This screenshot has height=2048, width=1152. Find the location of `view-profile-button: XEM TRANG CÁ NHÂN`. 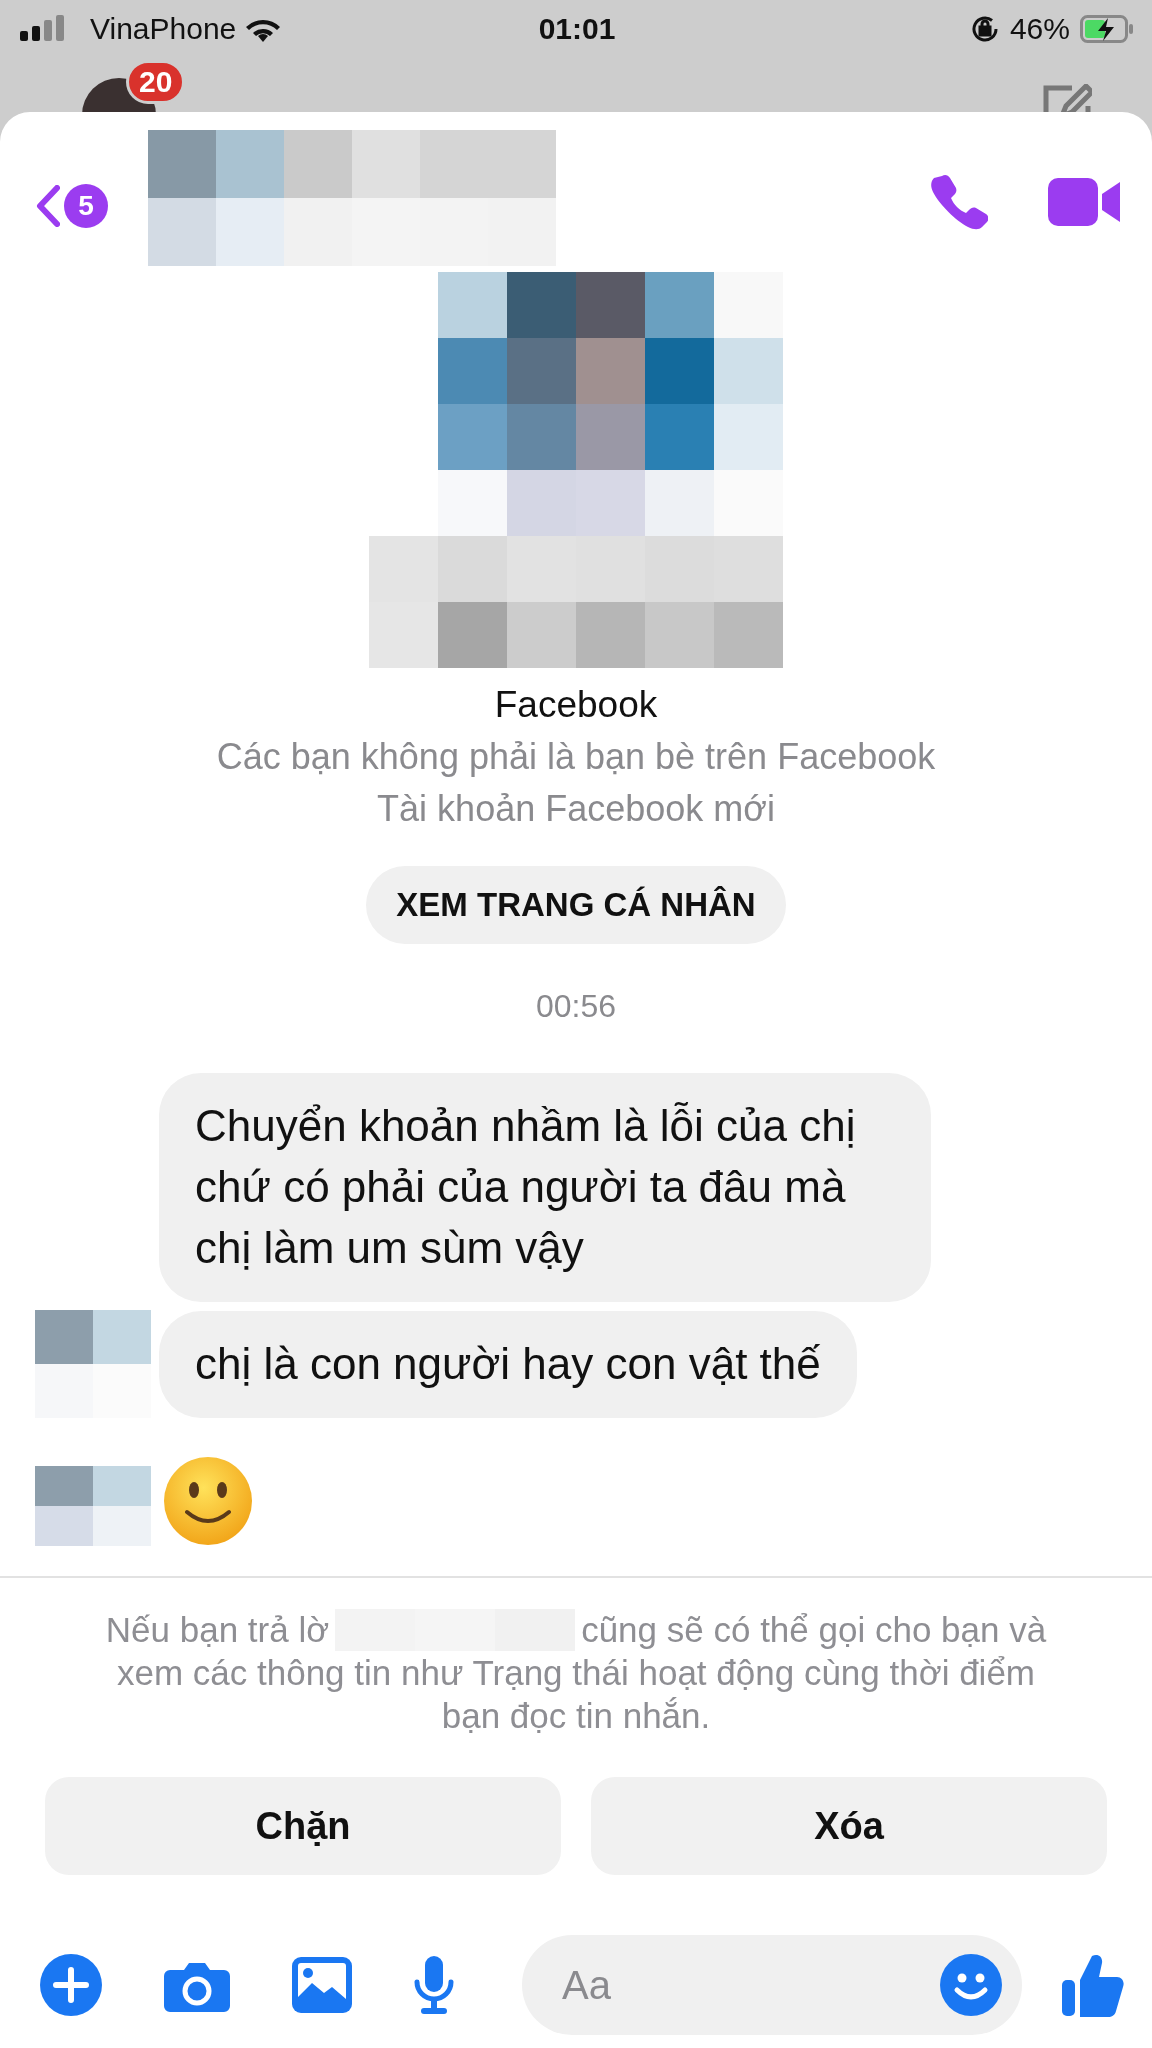

view-profile-button: XEM TRANG CÁ NHÂN is located at coordinates (576, 905).